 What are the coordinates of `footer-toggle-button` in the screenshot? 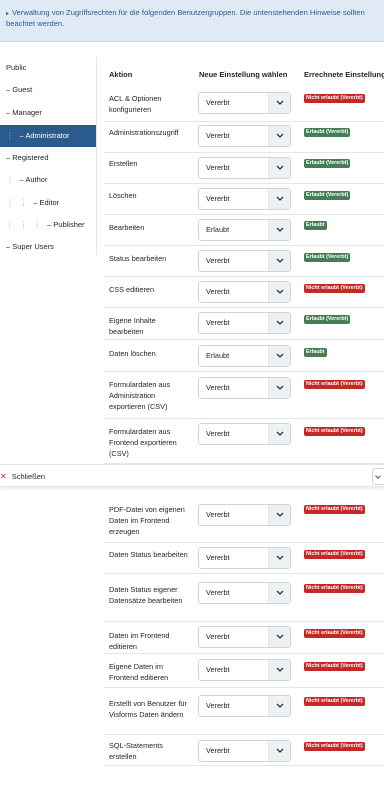 It's located at (378, 476).